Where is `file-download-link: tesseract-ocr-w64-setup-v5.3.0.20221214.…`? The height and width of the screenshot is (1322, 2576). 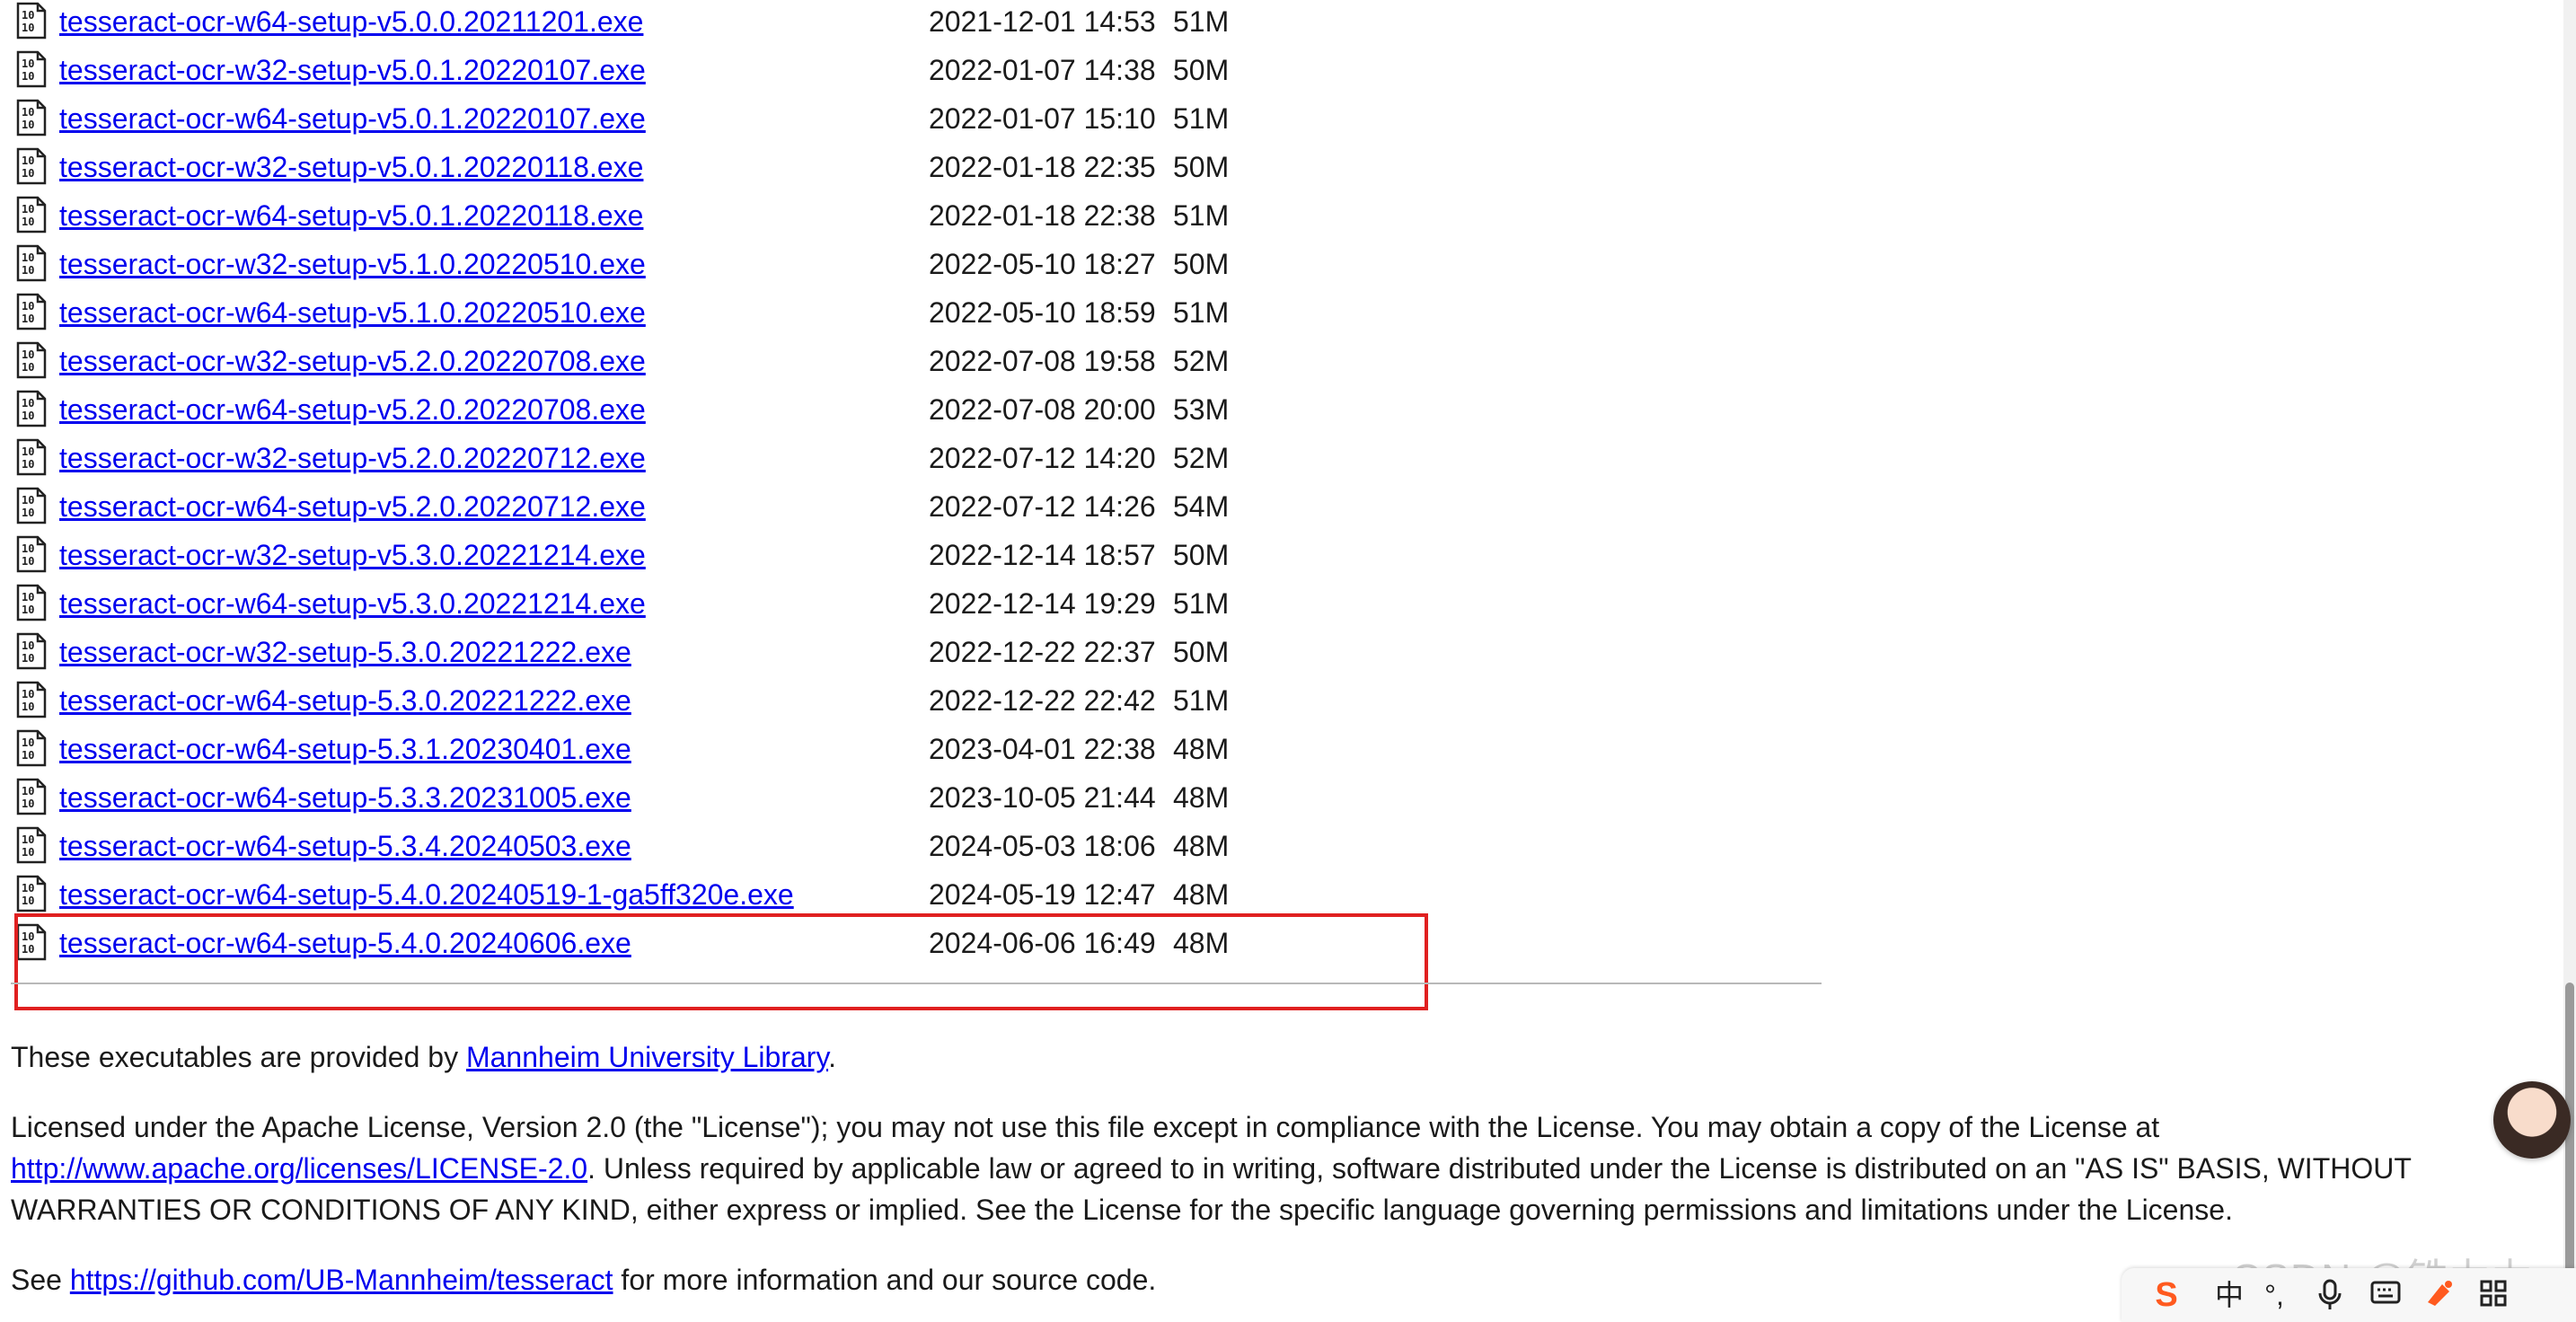
file-download-link: tesseract-ocr-w64-setup-v5.3.0.20221214.… is located at coordinates (352, 603).